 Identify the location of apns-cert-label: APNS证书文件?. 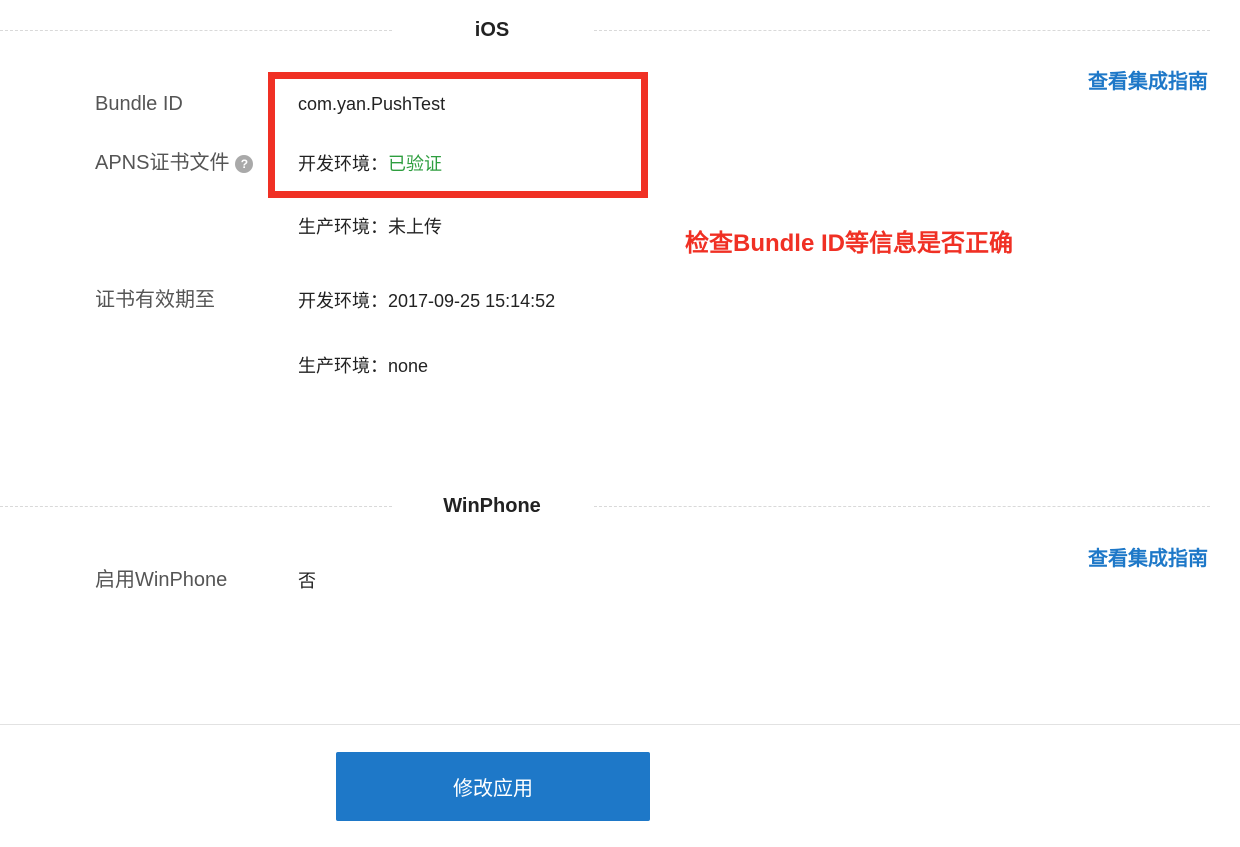
(174, 163).